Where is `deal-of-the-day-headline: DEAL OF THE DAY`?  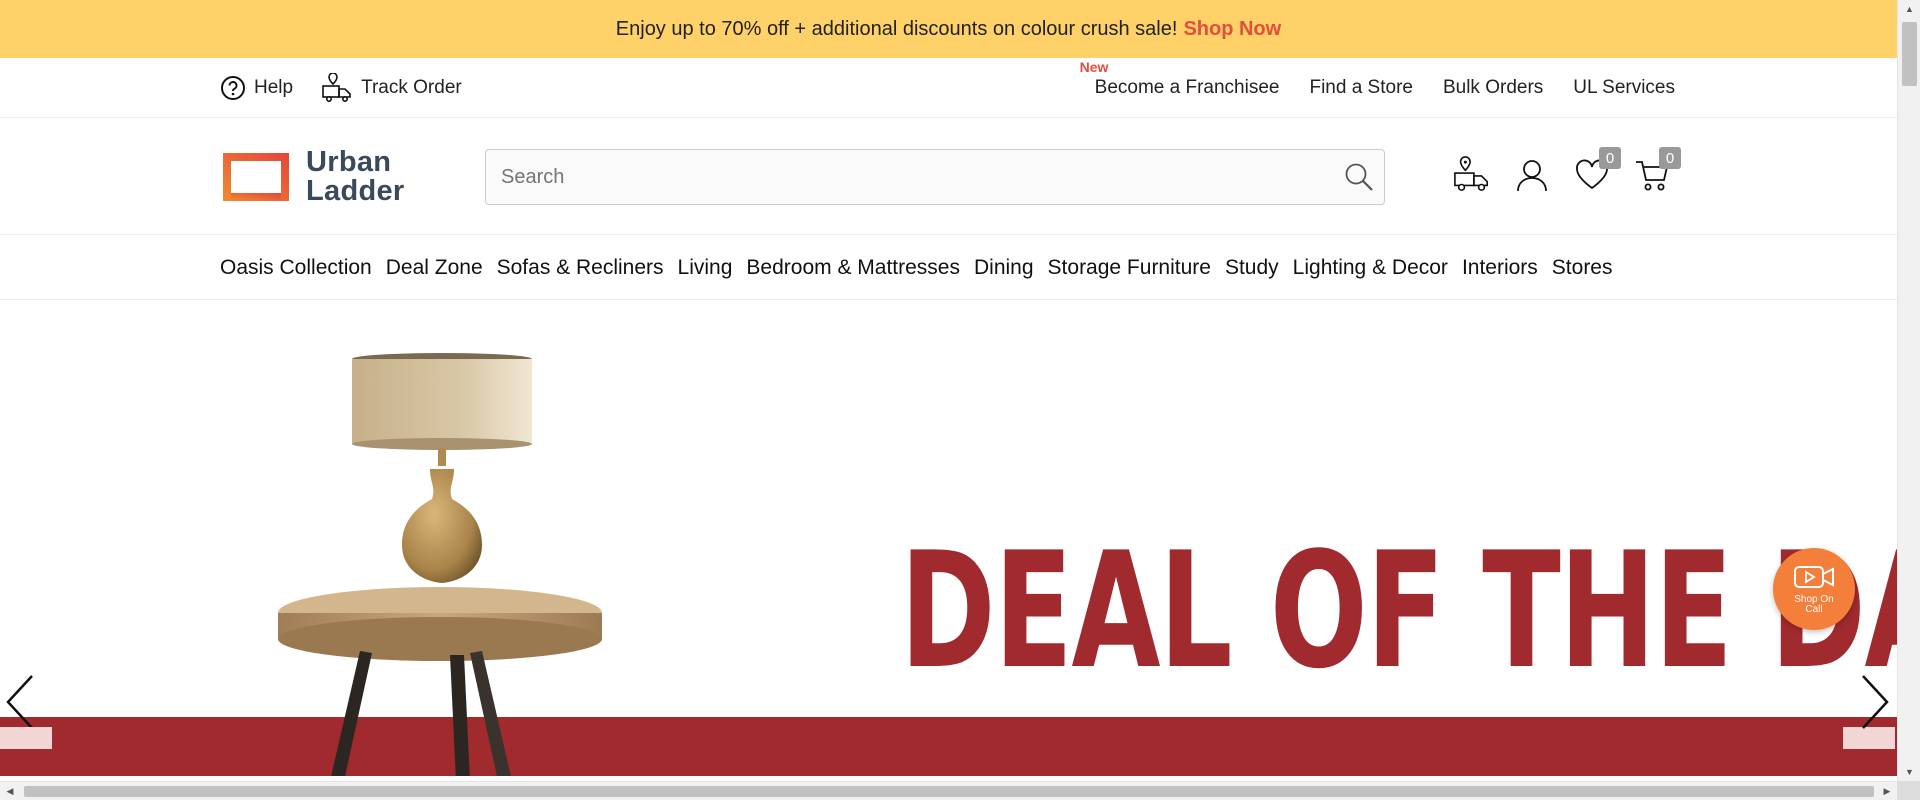
deal-of-the-day-headline: DEAL OF THE DAY is located at coordinates (1398, 610).